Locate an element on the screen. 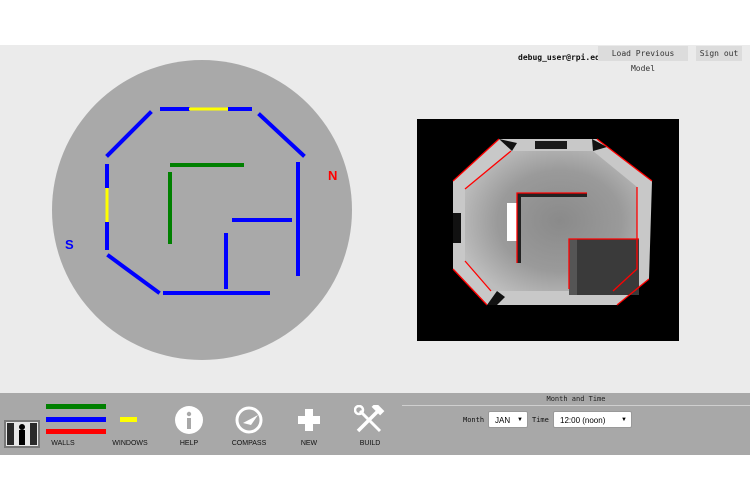 Image resolution: width=750 pixels, height=500 pixels. plus-icon is located at coordinates (309, 420).